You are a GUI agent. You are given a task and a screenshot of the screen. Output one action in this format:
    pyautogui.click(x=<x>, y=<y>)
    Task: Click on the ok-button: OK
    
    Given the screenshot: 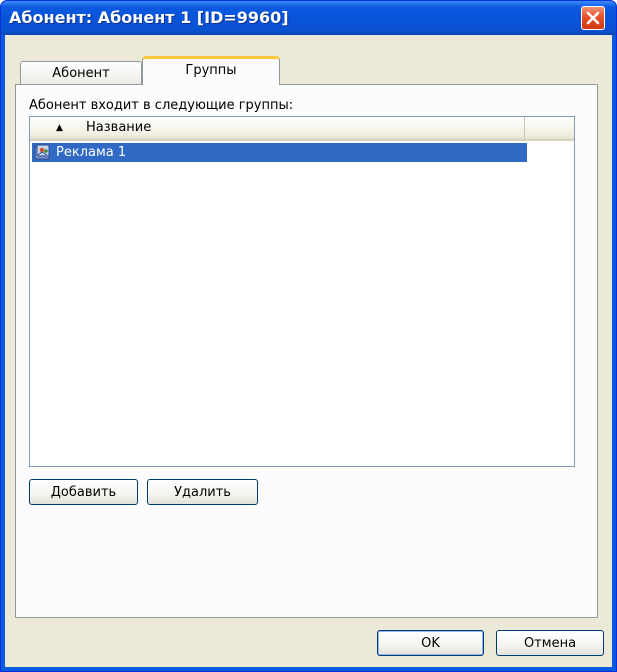 What is the action you would take?
    pyautogui.click(x=430, y=643)
    